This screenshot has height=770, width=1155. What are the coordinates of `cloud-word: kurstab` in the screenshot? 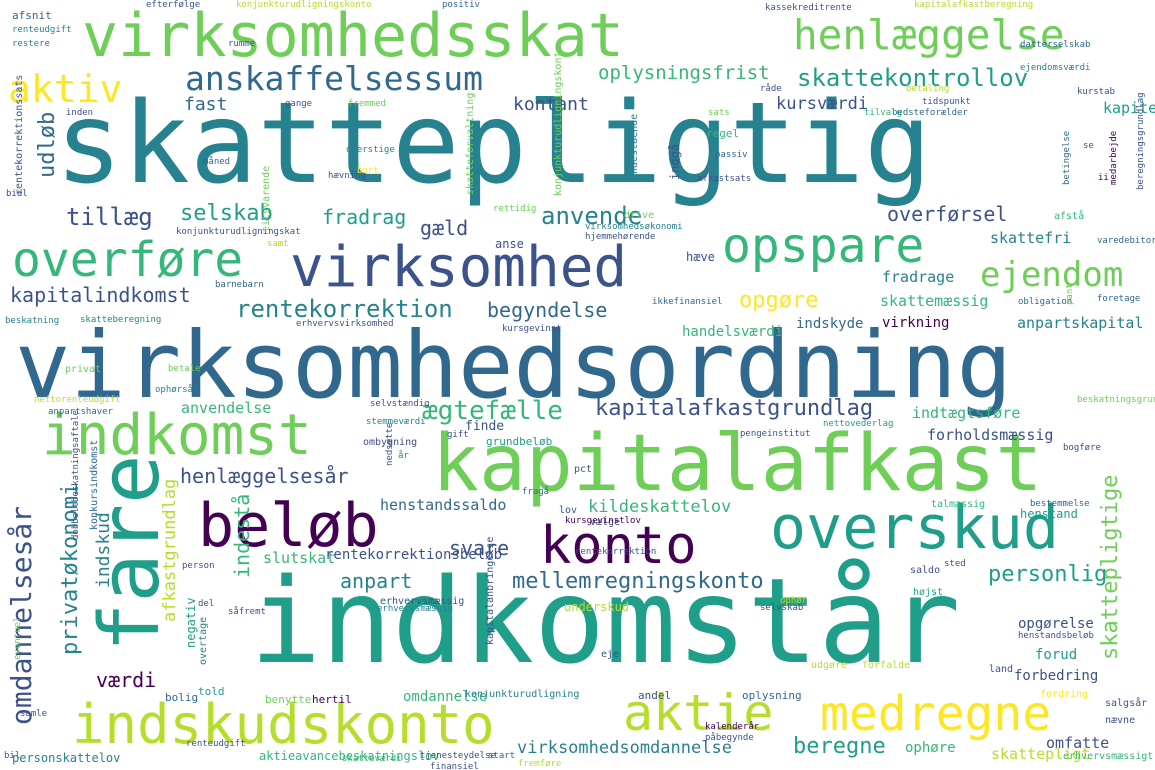 It's located at (1096, 92).